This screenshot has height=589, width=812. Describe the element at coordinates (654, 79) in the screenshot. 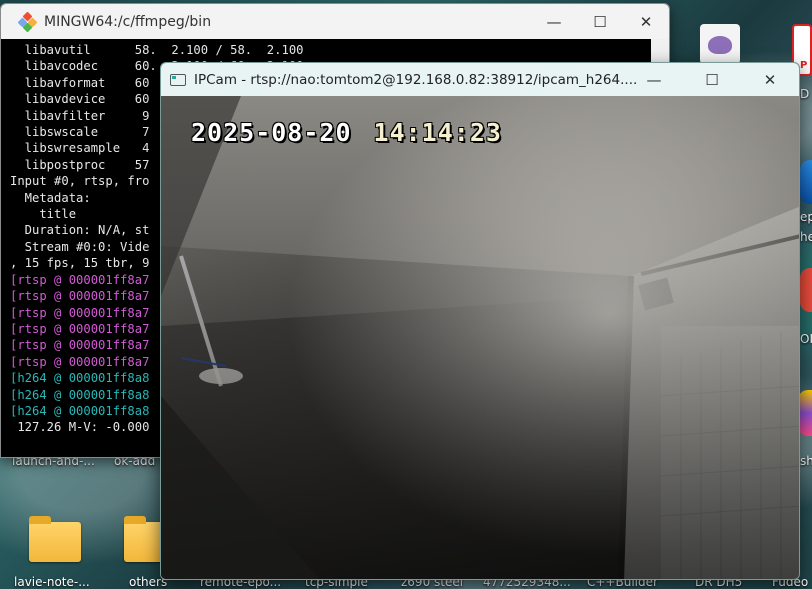

I see `ipcam-minimize-button: —` at that location.